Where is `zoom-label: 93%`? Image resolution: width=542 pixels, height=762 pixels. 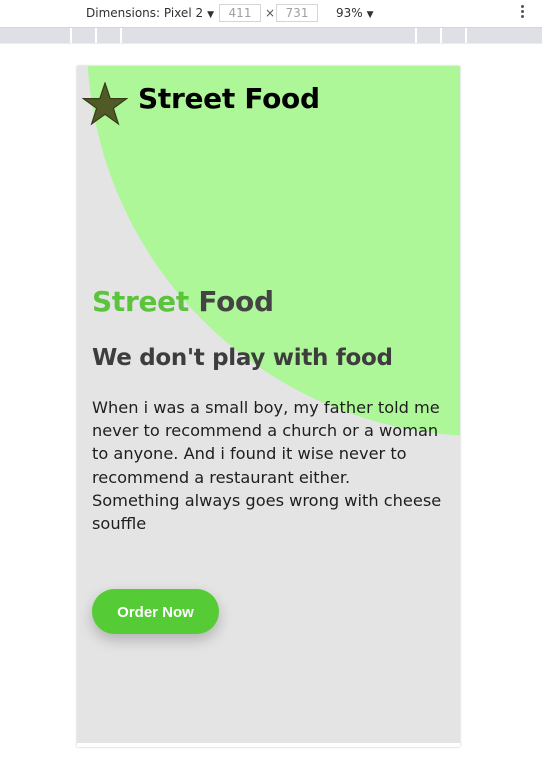
zoom-label: 93% is located at coordinates (349, 13).